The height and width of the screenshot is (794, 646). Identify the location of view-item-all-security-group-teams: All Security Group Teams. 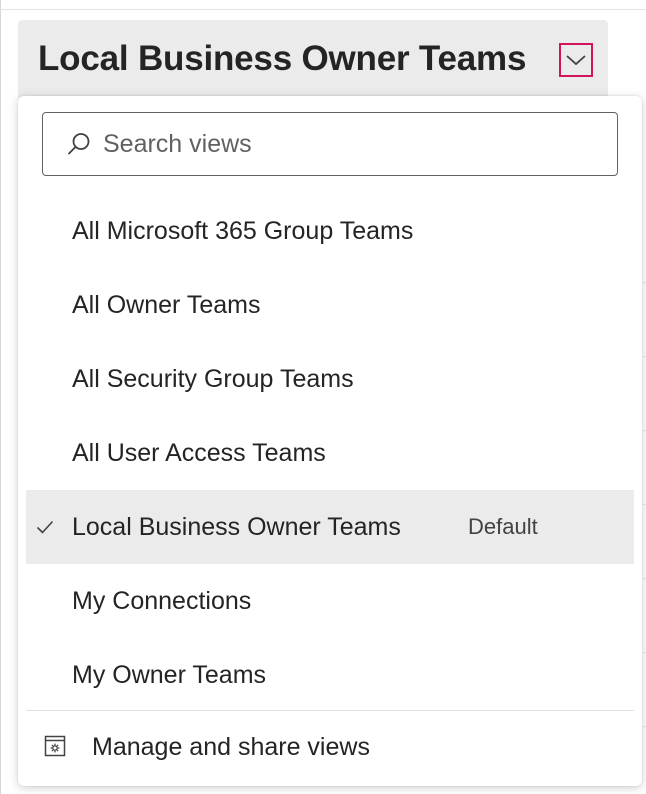
(330, 379).